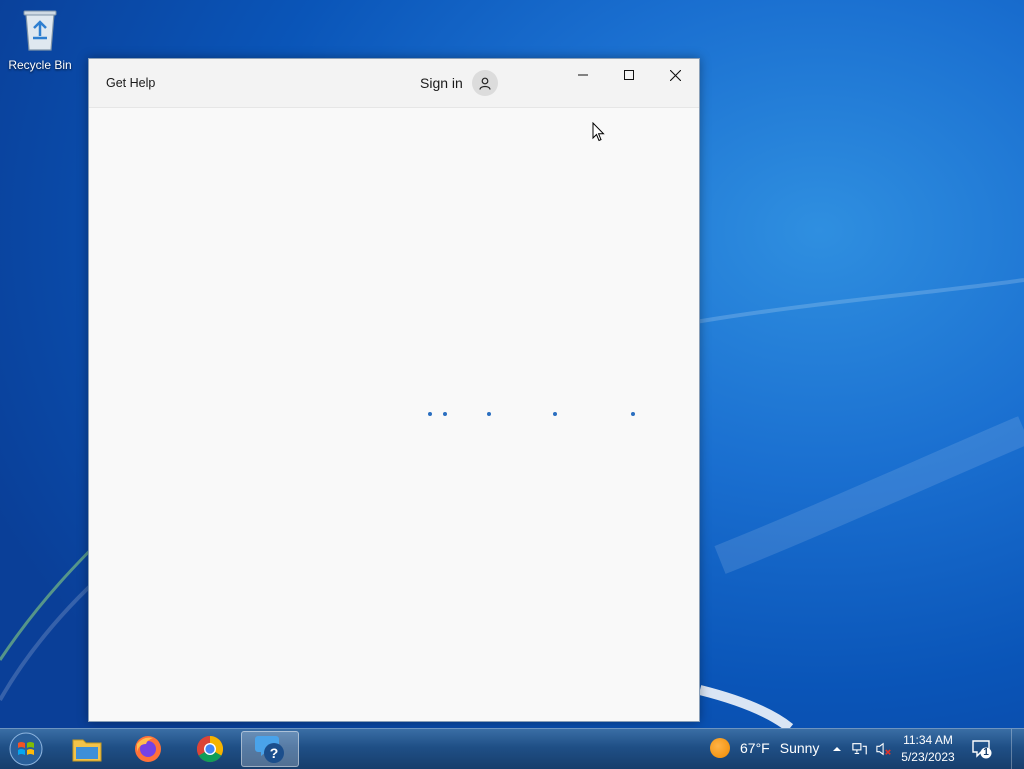 The image size is (1024, 769). I want to click on weather-widget: 67°F Sunny, so click(764, 748).